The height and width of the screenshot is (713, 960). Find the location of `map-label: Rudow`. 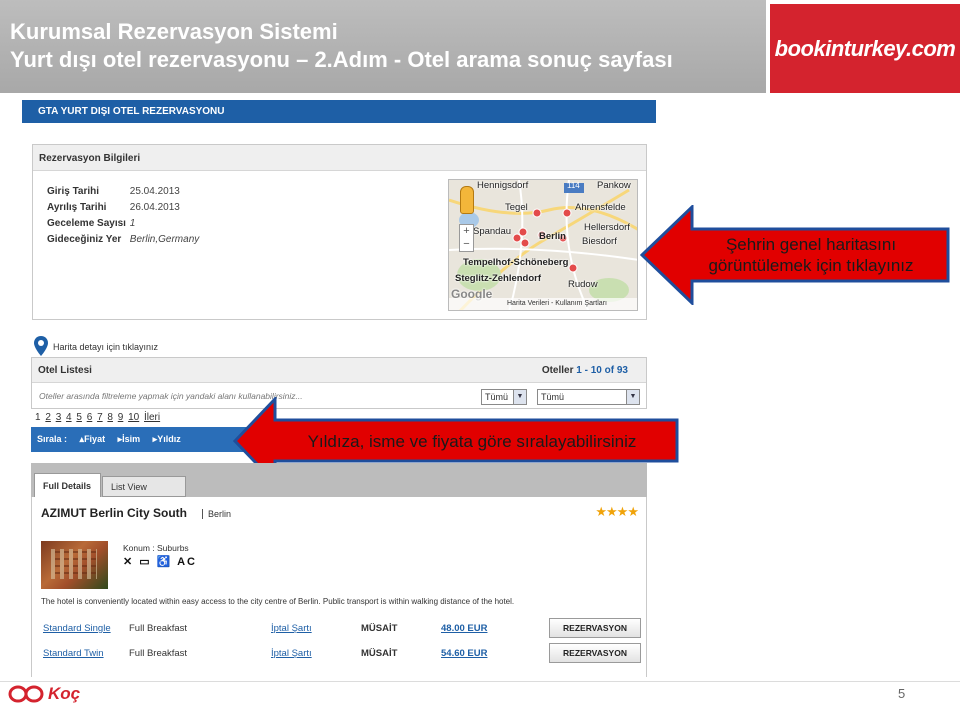

map-label: Rudow is located at coordinates (583, 284).